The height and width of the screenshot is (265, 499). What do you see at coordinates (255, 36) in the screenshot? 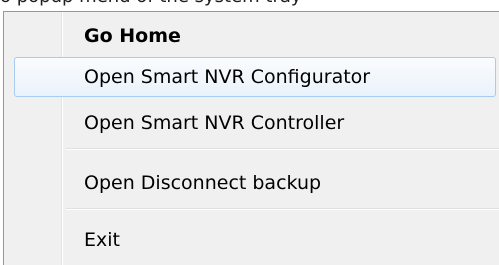
I see `menu-item-go-home: Go Home` at bounding box center [255, 36].